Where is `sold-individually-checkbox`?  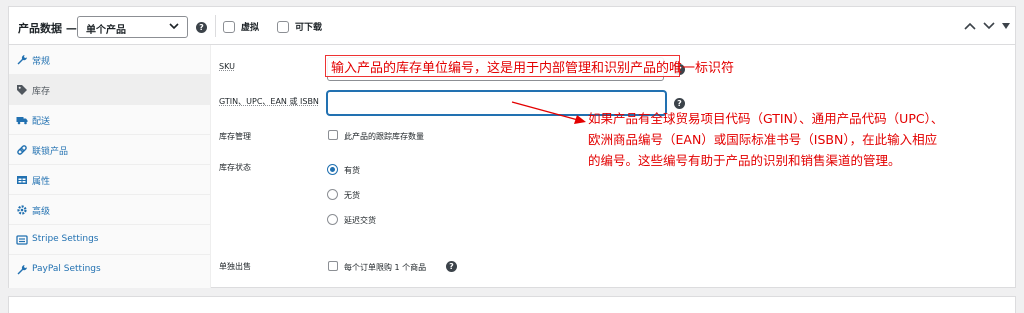 sold-individually-checkbox is located at coordinates (333, 266).